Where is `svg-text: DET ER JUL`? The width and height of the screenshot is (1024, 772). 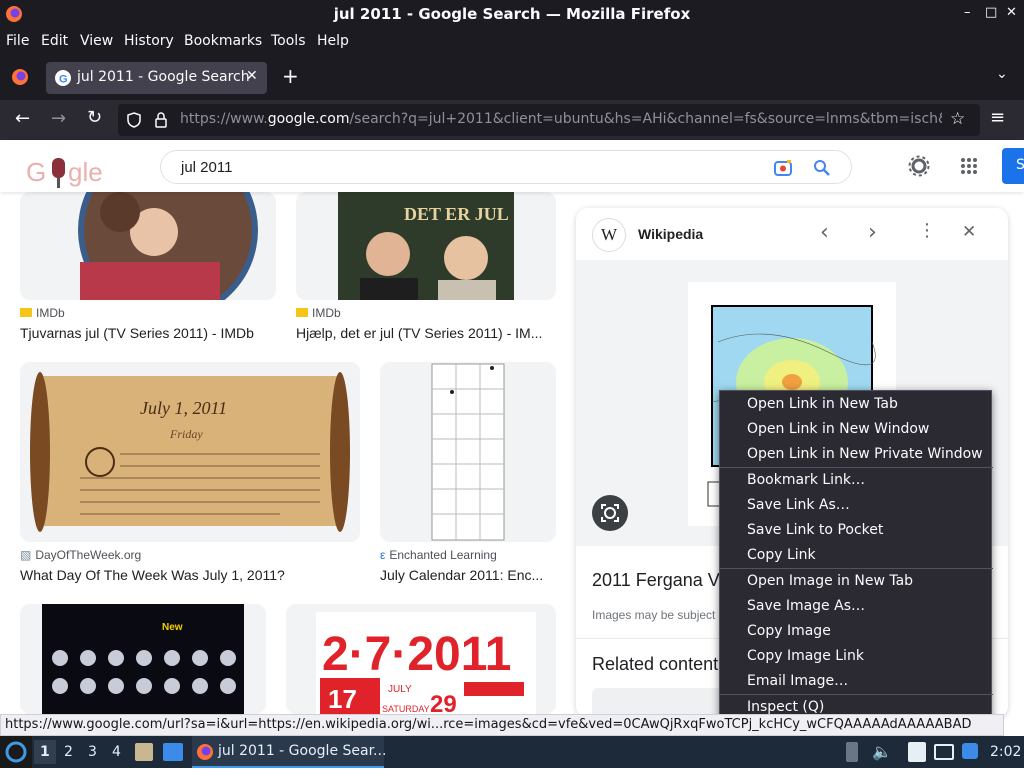 svg-text: DET ER JUL is located at coordinates (456, 214).